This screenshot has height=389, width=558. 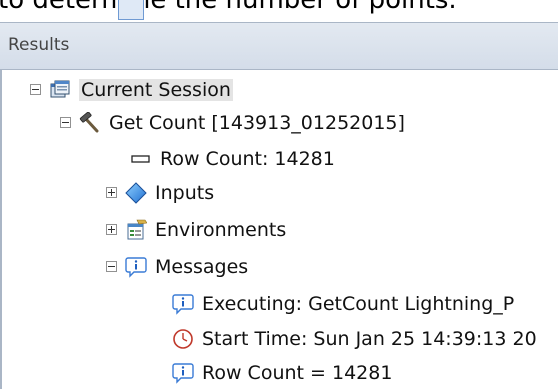 What do you see at coordinates (221, 229) in the screenshot?
I see `tree-item-label: Environments` at bounding box center [221, 229].